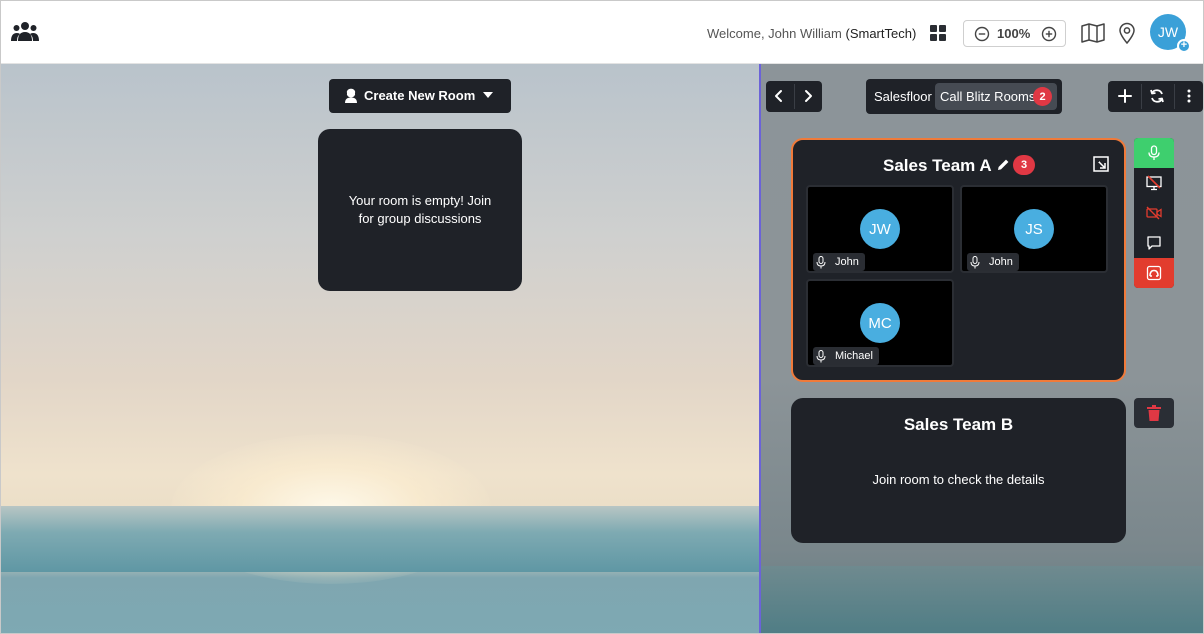 The image size is (1204, 634). Describe the element at coordinates (958, 424) in the screenshot. I see `room-title: Sales Team B` at that location.